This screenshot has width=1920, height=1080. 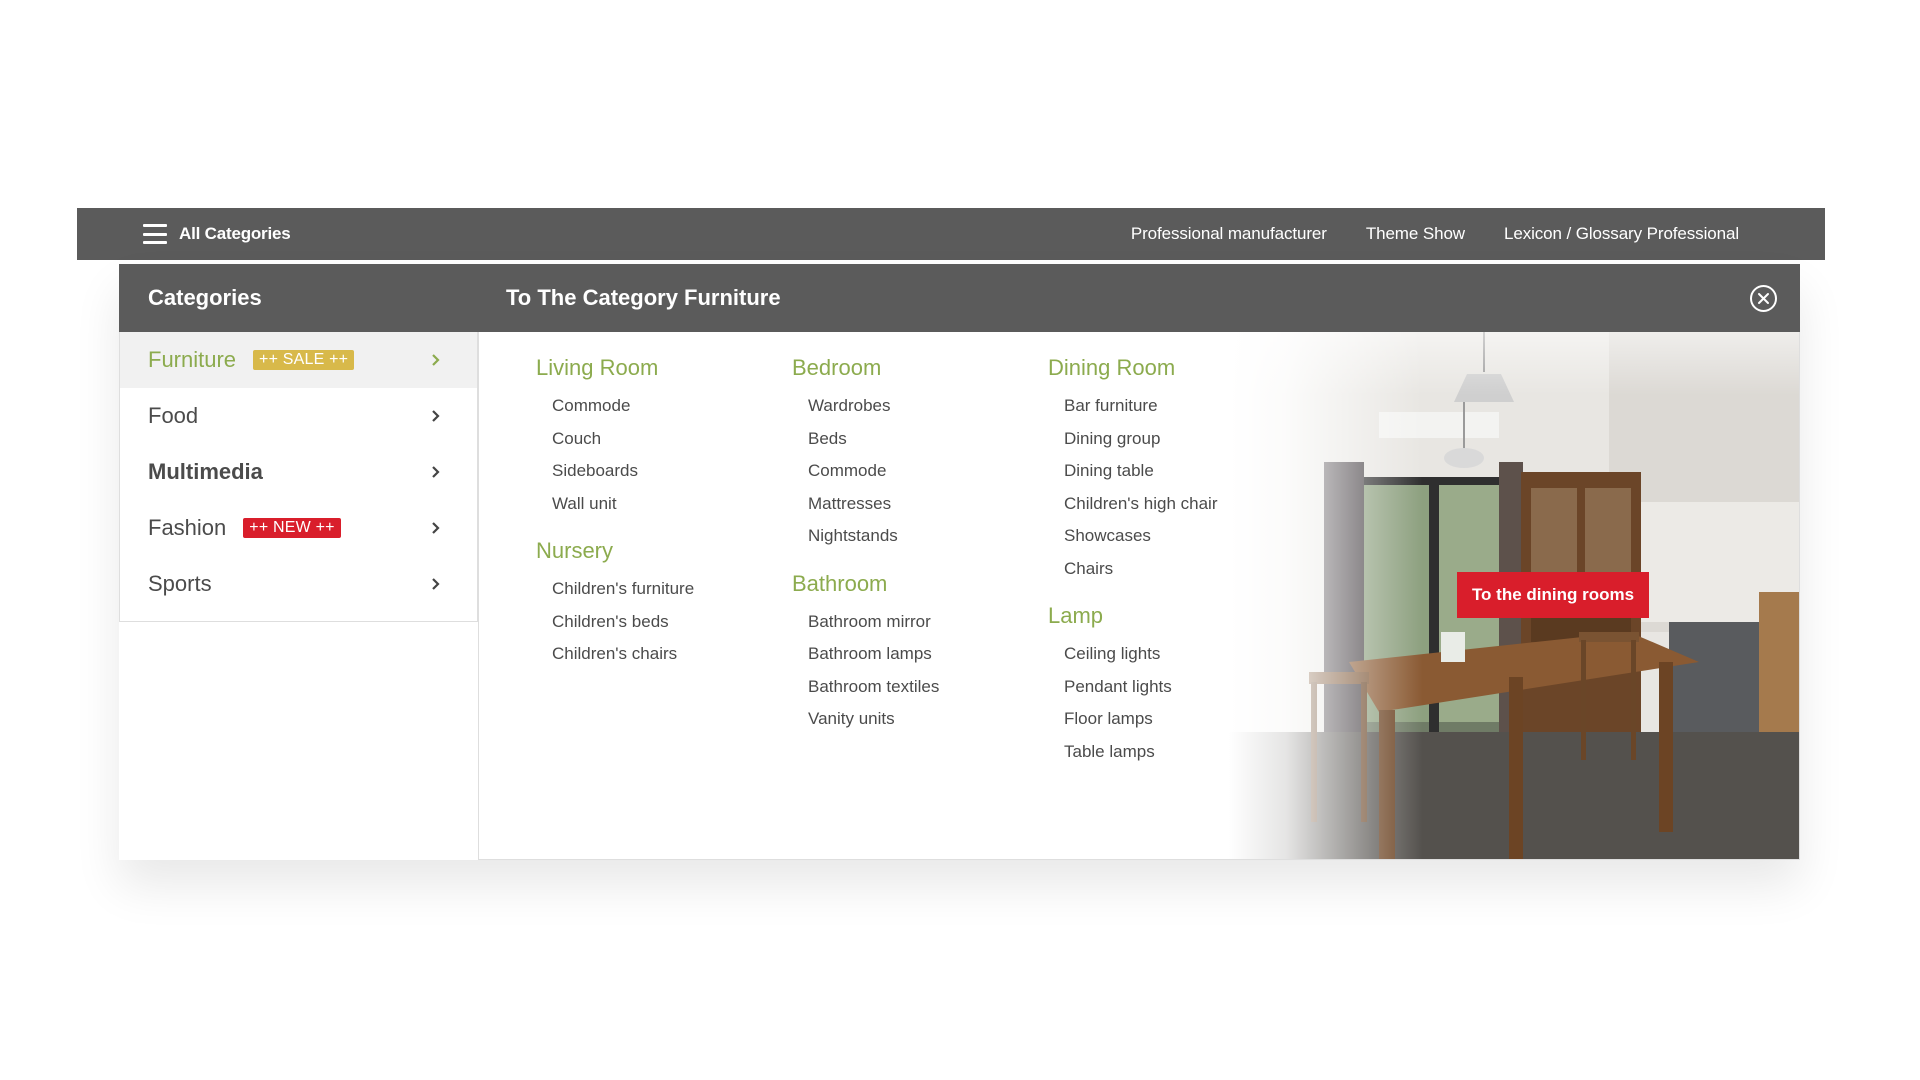 I want to click on top-link-professional-manufacturer: Professional manufacturer, so click(x=1229, y=234).